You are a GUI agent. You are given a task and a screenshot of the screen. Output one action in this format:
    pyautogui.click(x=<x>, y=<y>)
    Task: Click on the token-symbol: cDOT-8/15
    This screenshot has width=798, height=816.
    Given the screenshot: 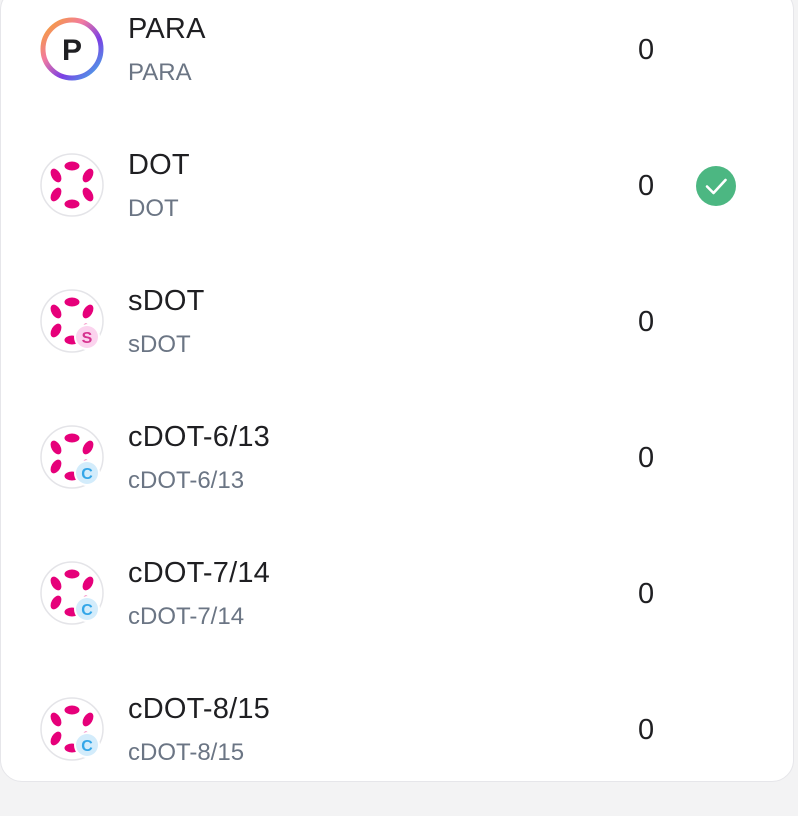 What is the action you would take?
    pyautogui.click(x=199, y=709)
    